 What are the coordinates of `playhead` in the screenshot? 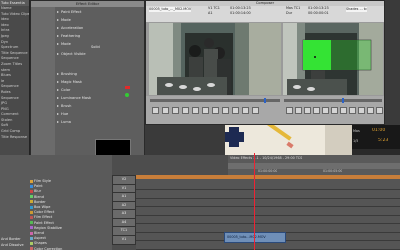 It's located at (254, 201).